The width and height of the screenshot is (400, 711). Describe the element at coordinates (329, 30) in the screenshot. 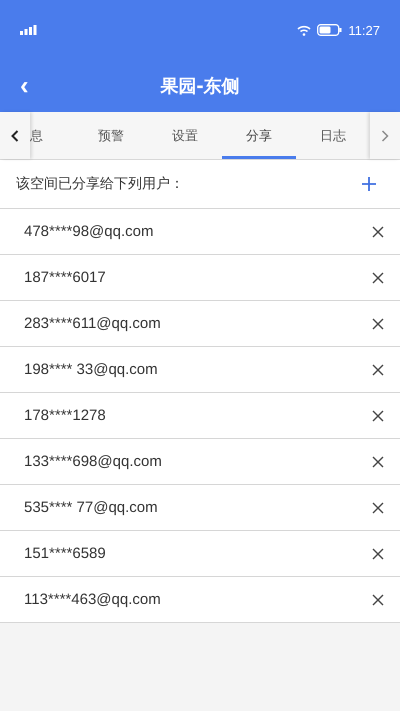

I see `battery-icon` at that location.